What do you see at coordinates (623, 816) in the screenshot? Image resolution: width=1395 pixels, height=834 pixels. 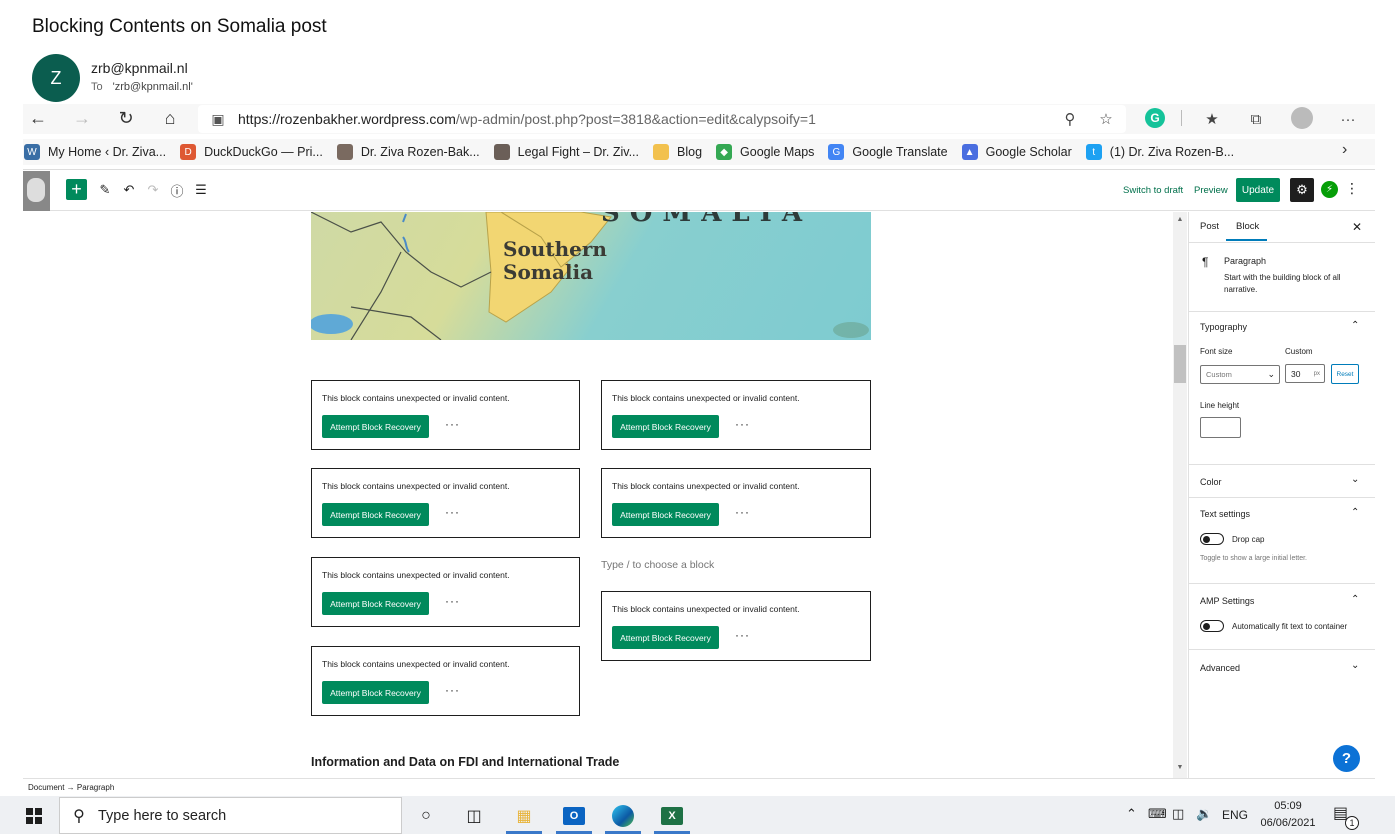 I see `edge-browser-icon` at bounding box center [623, 816].